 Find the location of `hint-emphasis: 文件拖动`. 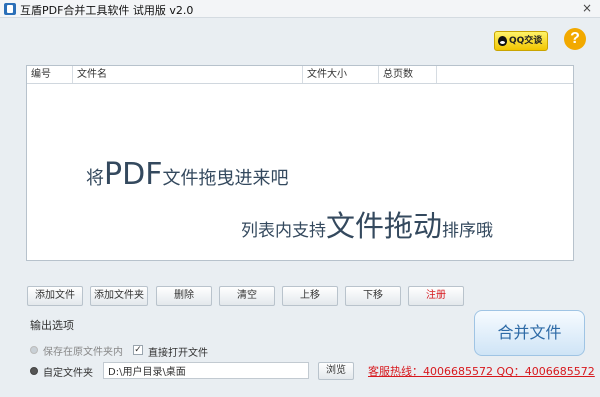

hint-emphasis: 文件拖动 is located at coordinates (384, 226).